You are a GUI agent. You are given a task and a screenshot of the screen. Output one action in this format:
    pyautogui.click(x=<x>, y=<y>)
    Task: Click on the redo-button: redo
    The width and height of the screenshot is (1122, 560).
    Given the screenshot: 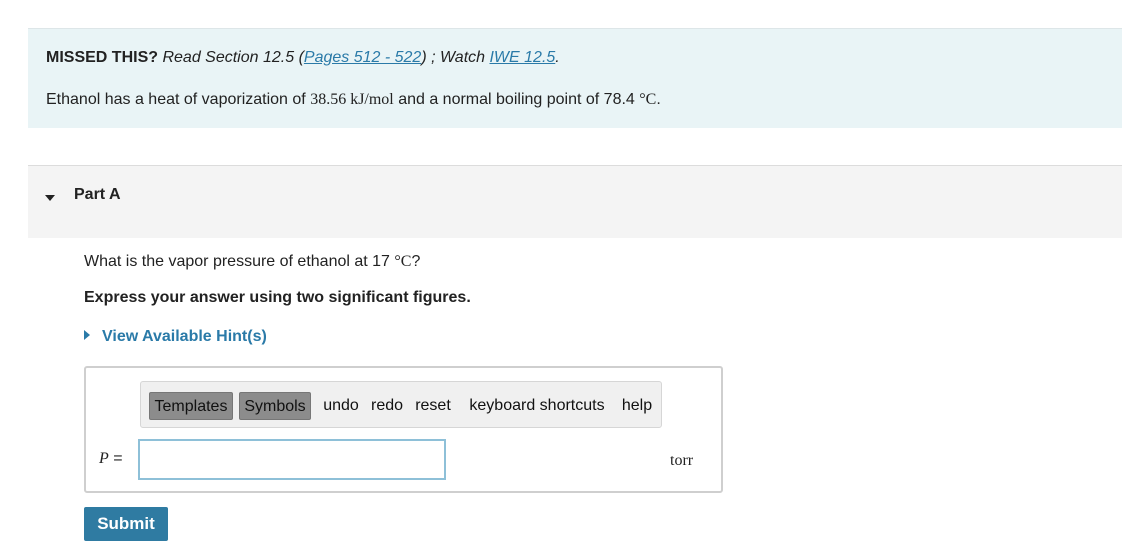 What is the action you would take?
    pyautogui.click(x=387, y=406)
    